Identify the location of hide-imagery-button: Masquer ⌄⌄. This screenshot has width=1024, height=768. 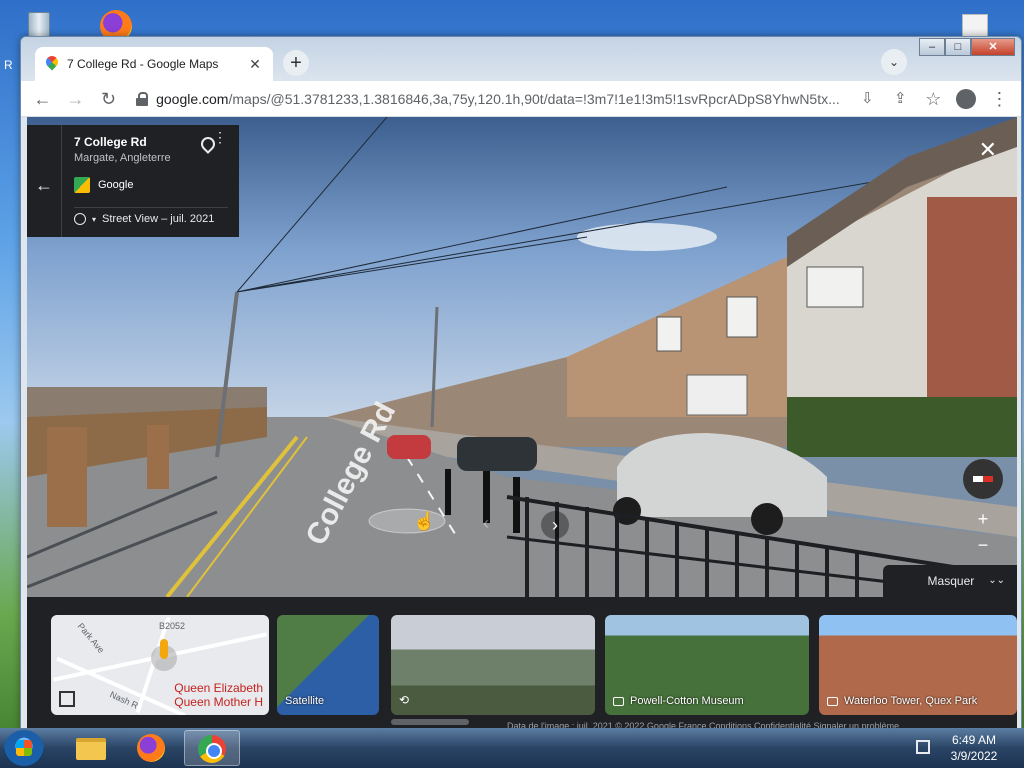
(950, 581).